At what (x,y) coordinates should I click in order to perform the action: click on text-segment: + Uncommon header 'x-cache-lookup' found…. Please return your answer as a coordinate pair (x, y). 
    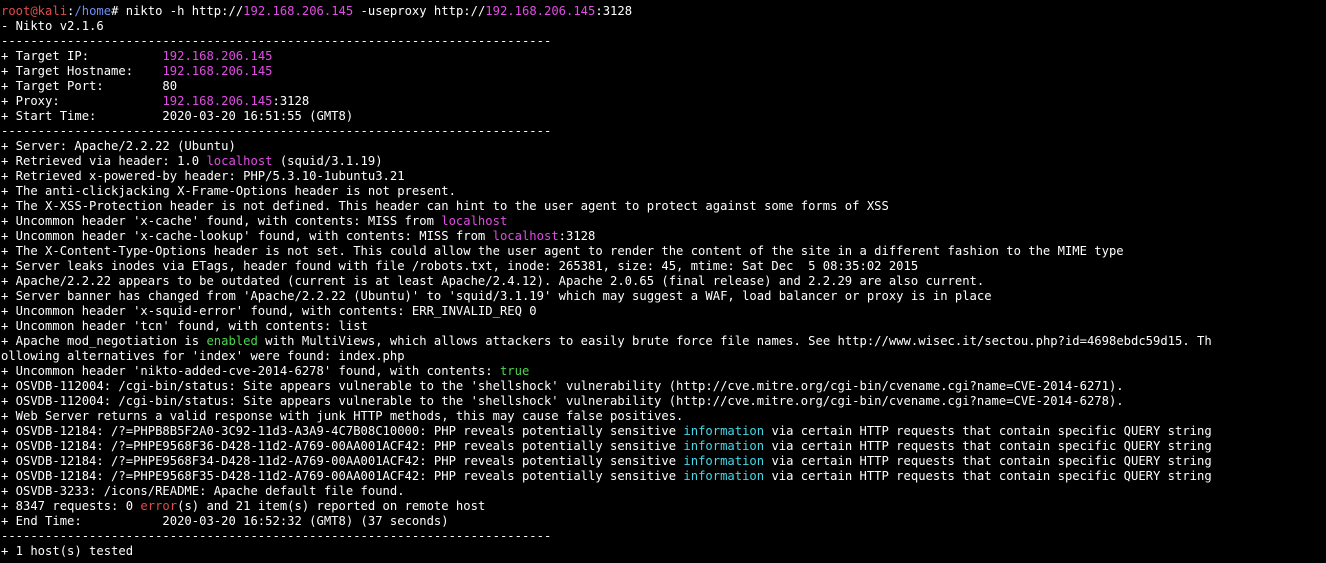
    Looking at the image, I should click on (247, 236).